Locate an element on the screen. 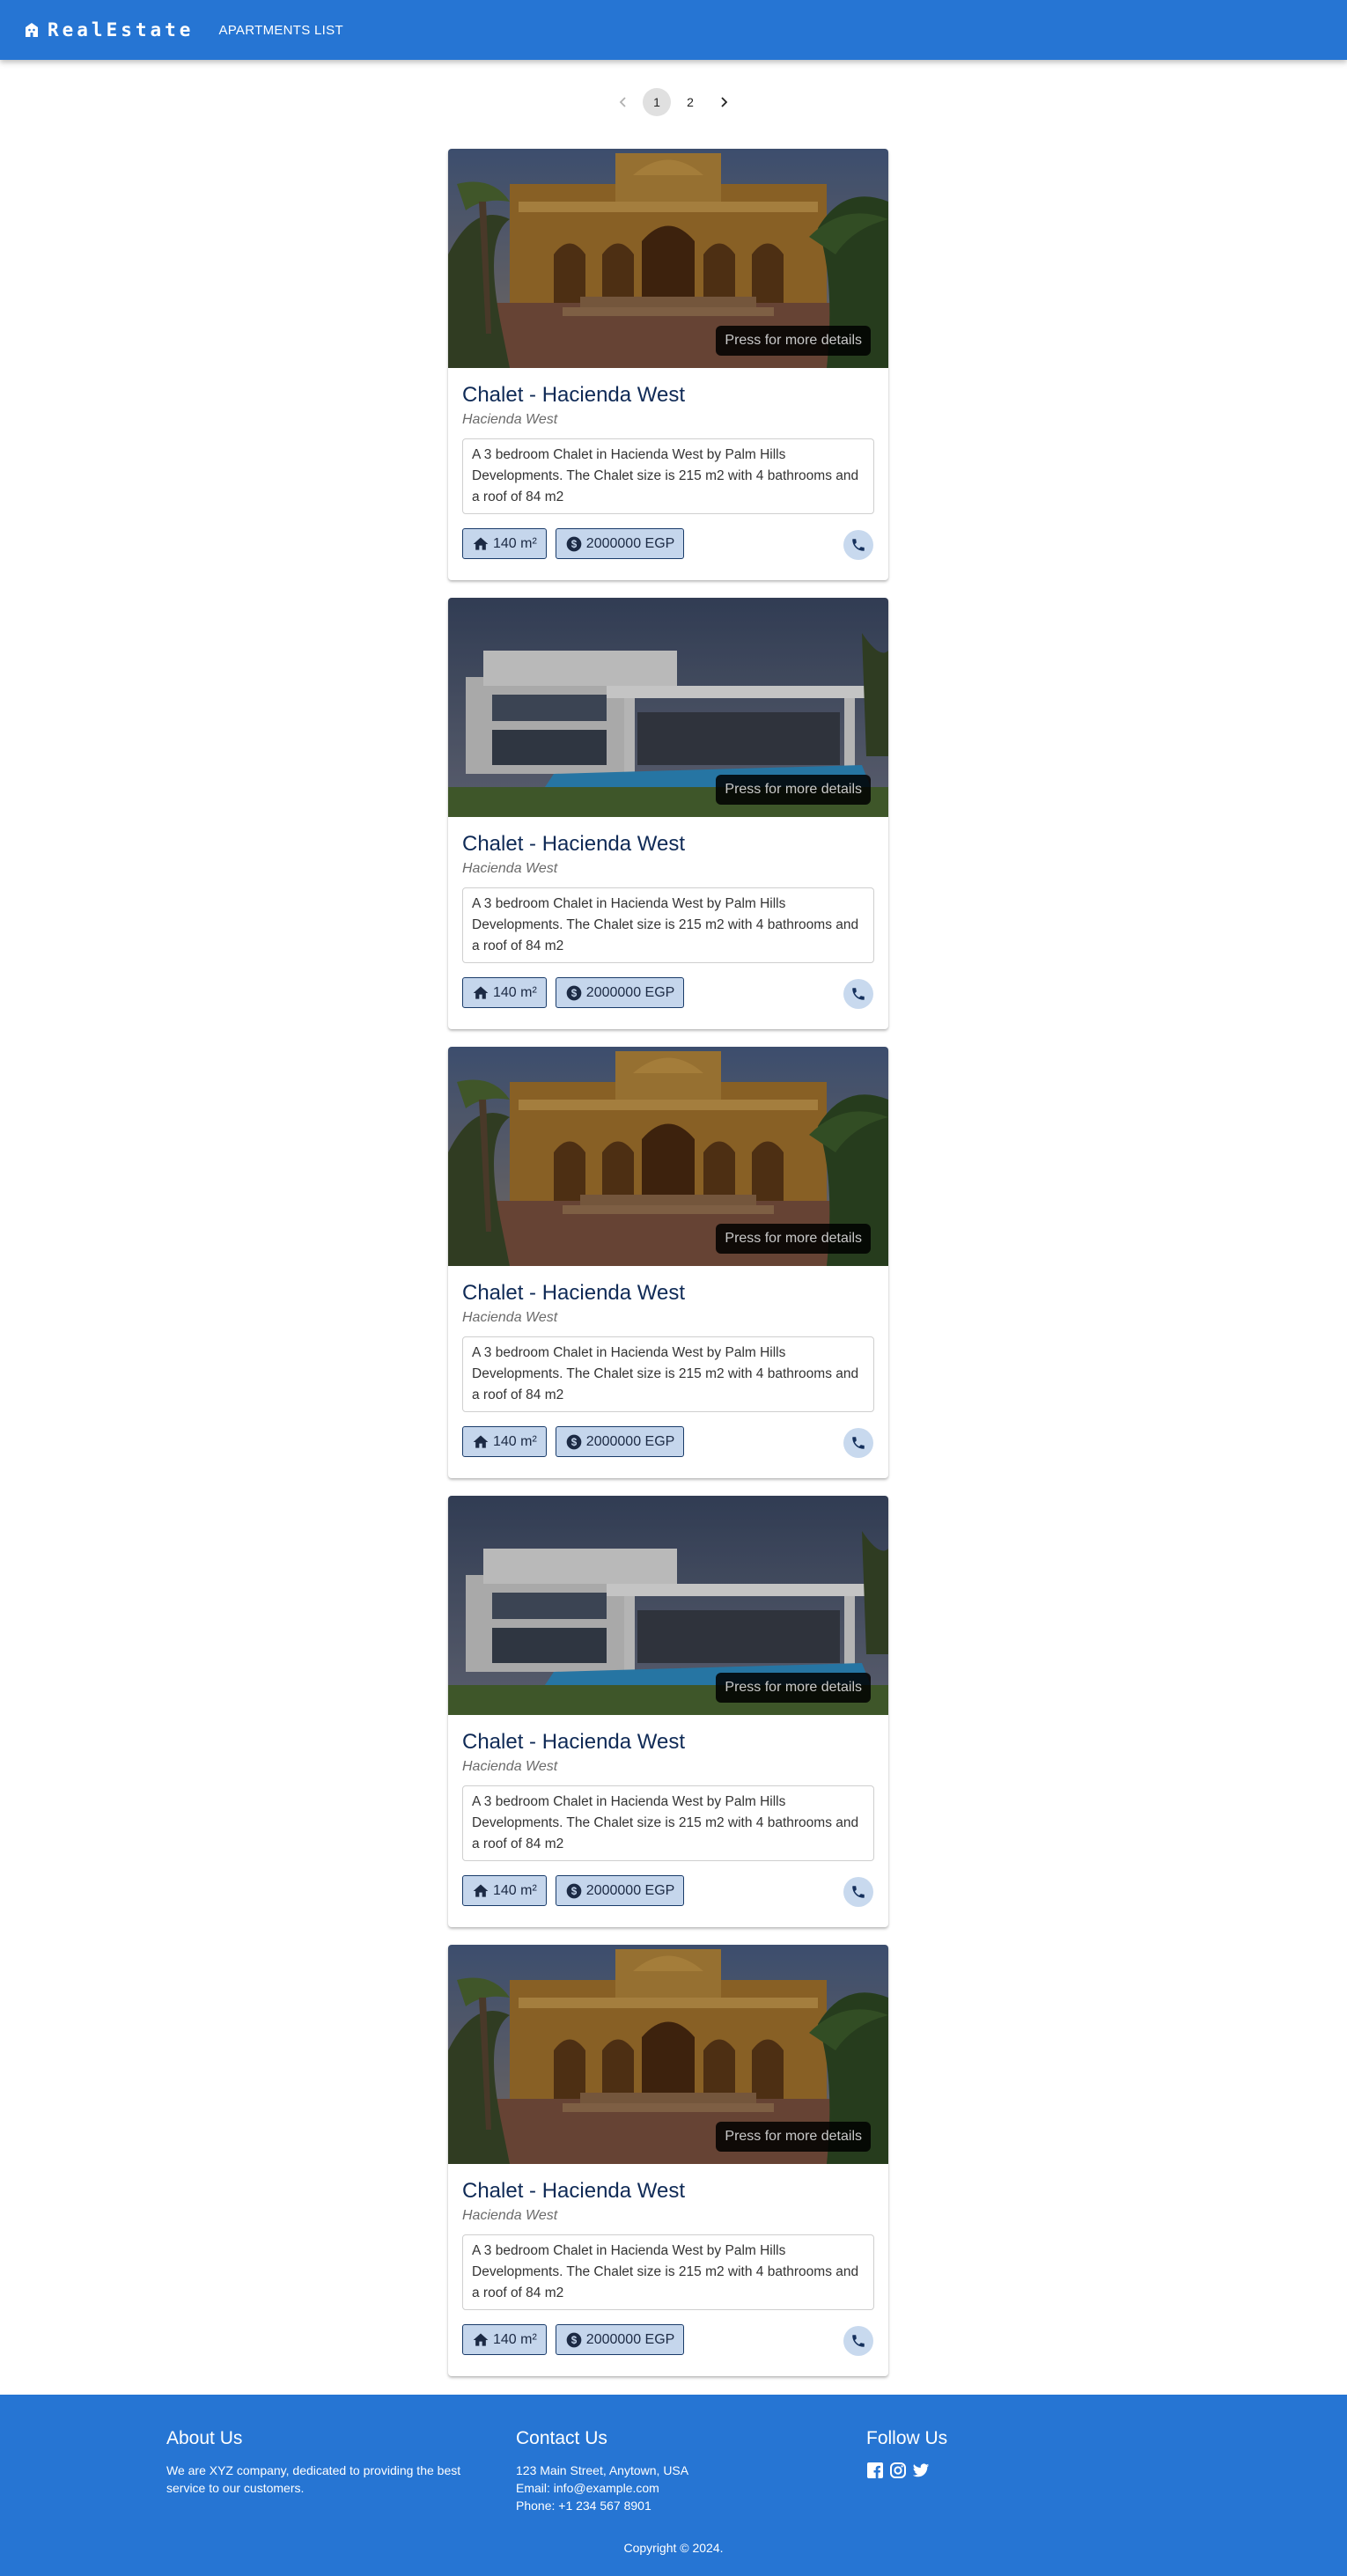  next-page-button is located at coordinates (724, 102).